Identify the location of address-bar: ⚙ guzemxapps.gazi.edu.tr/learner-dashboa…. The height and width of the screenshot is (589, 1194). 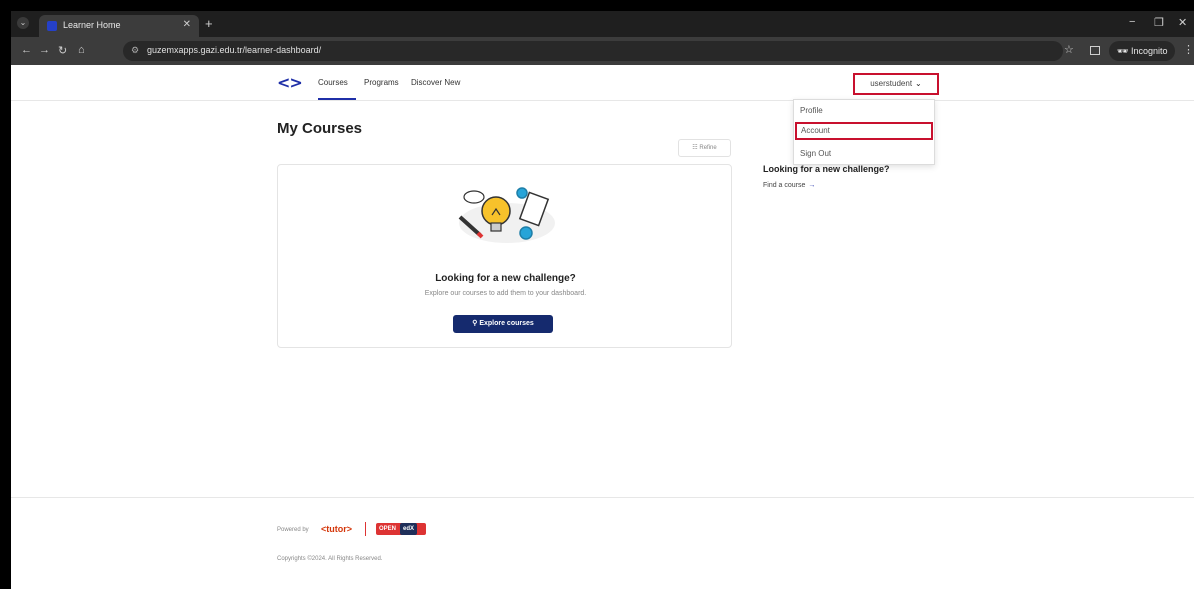
(593, 51).